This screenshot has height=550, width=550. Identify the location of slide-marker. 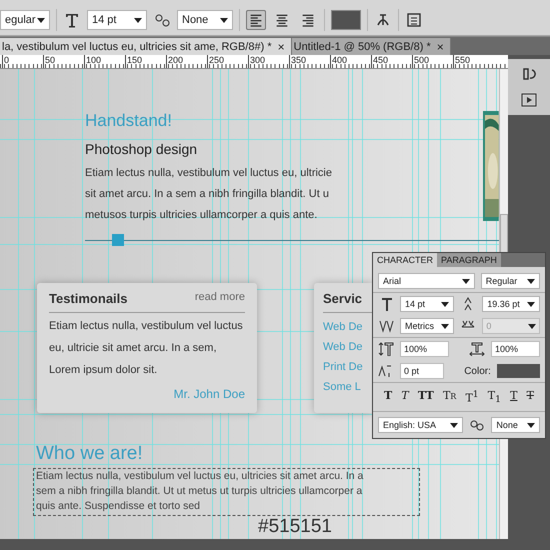
(118, 240).